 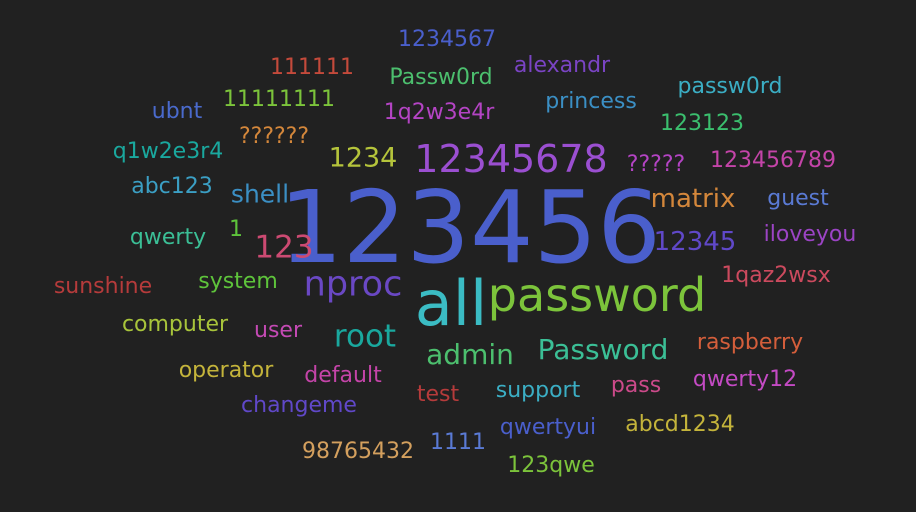 What do you see at coordinates (636, 385) in the screenshot?
I see `word-40: pass` at bounding box center [636, 385].